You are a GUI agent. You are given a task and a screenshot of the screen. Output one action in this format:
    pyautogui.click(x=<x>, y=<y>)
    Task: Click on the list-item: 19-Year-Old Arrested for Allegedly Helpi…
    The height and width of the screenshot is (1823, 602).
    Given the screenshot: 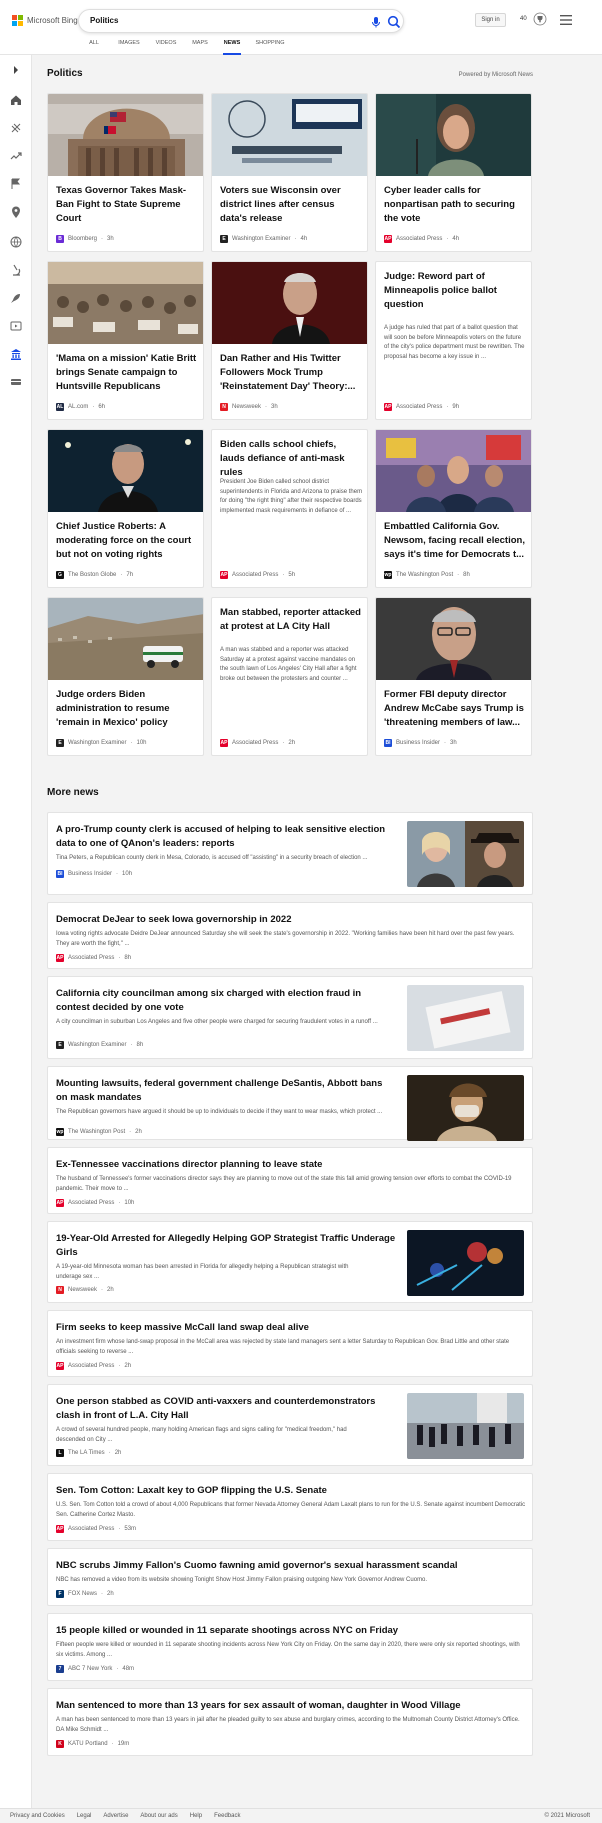 What is the action you would take?
    pyautogui.click(x=290, y=1262)
    